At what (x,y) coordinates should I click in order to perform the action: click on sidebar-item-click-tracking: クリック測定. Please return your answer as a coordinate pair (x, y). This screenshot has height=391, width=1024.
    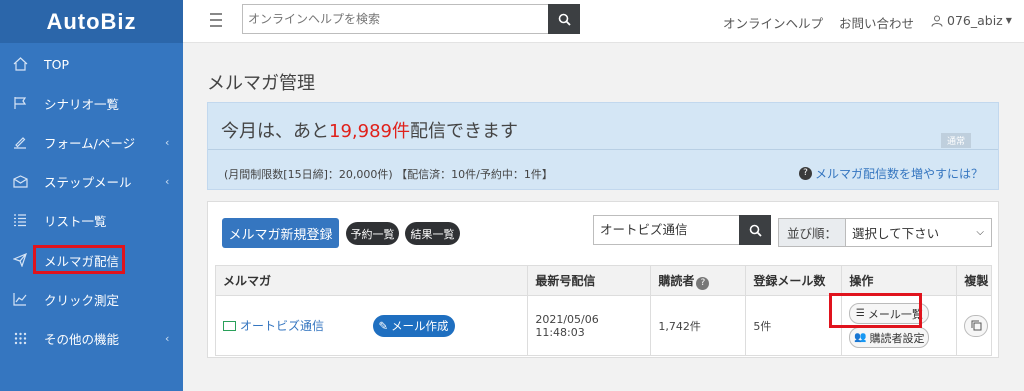
    Looking at the image, I should click on (91, 299).